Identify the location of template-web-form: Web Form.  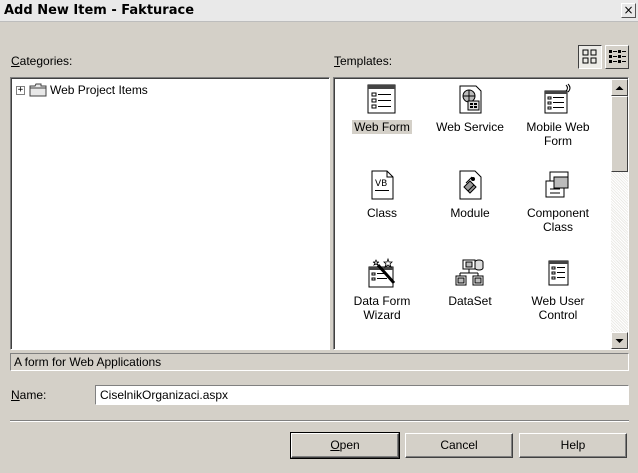
(382, 108).